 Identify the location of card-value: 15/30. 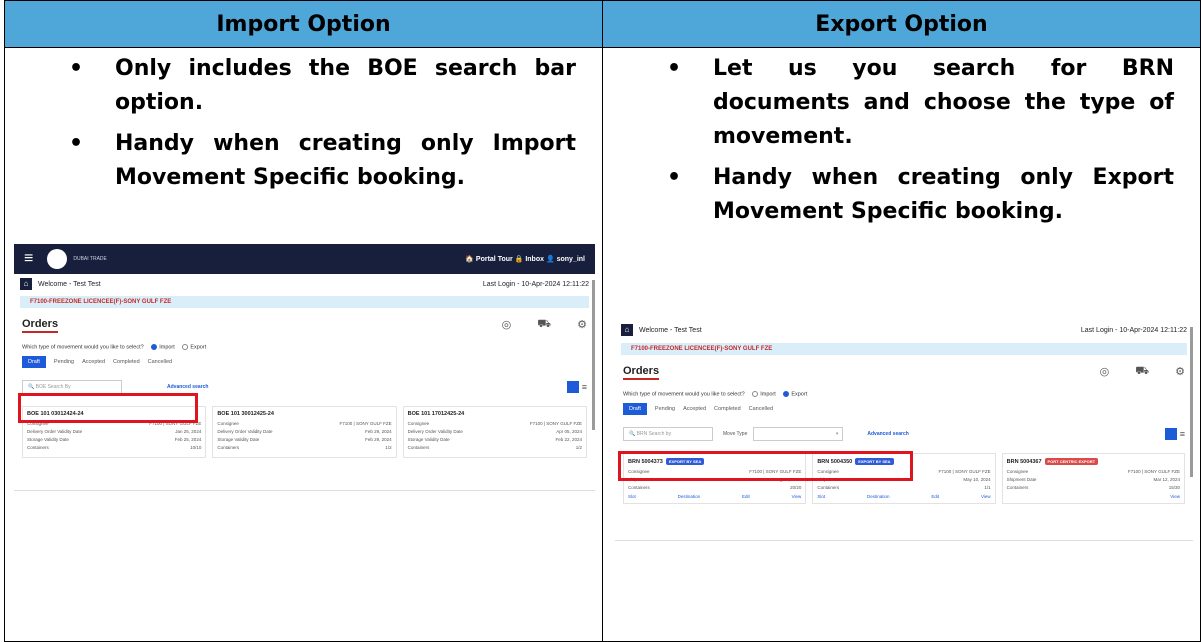
(1174, 488).